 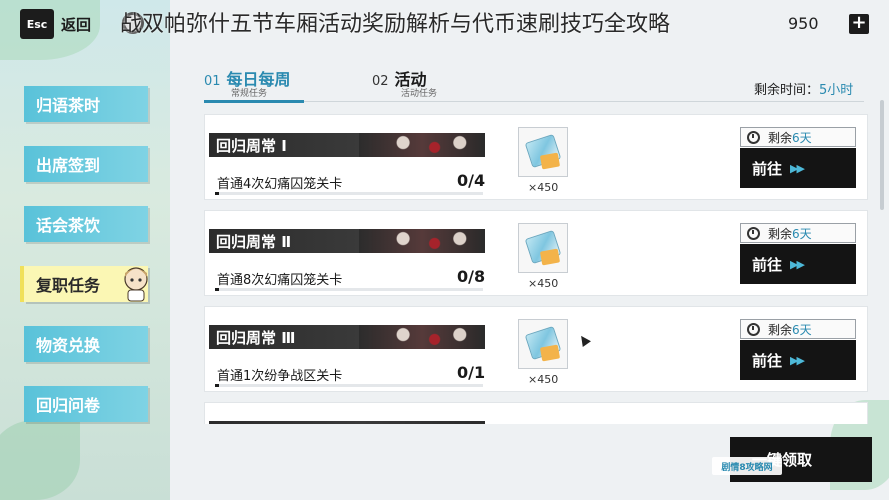 What do you see at coordinates (256, 337) in the screenshot?
I see `task-title-text: 回归周常 Ⅲ` at bounding box center [256, 337].